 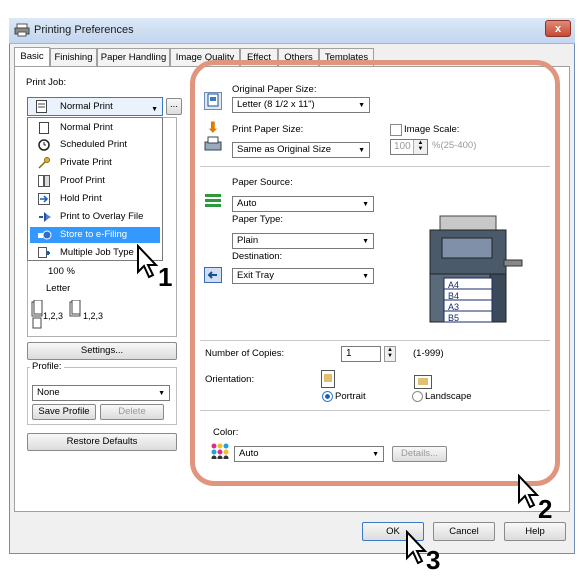 What do you see at coordinates (558, 28) in the screenshot?
I see `close-button: x` at bounding box center [558, 28].